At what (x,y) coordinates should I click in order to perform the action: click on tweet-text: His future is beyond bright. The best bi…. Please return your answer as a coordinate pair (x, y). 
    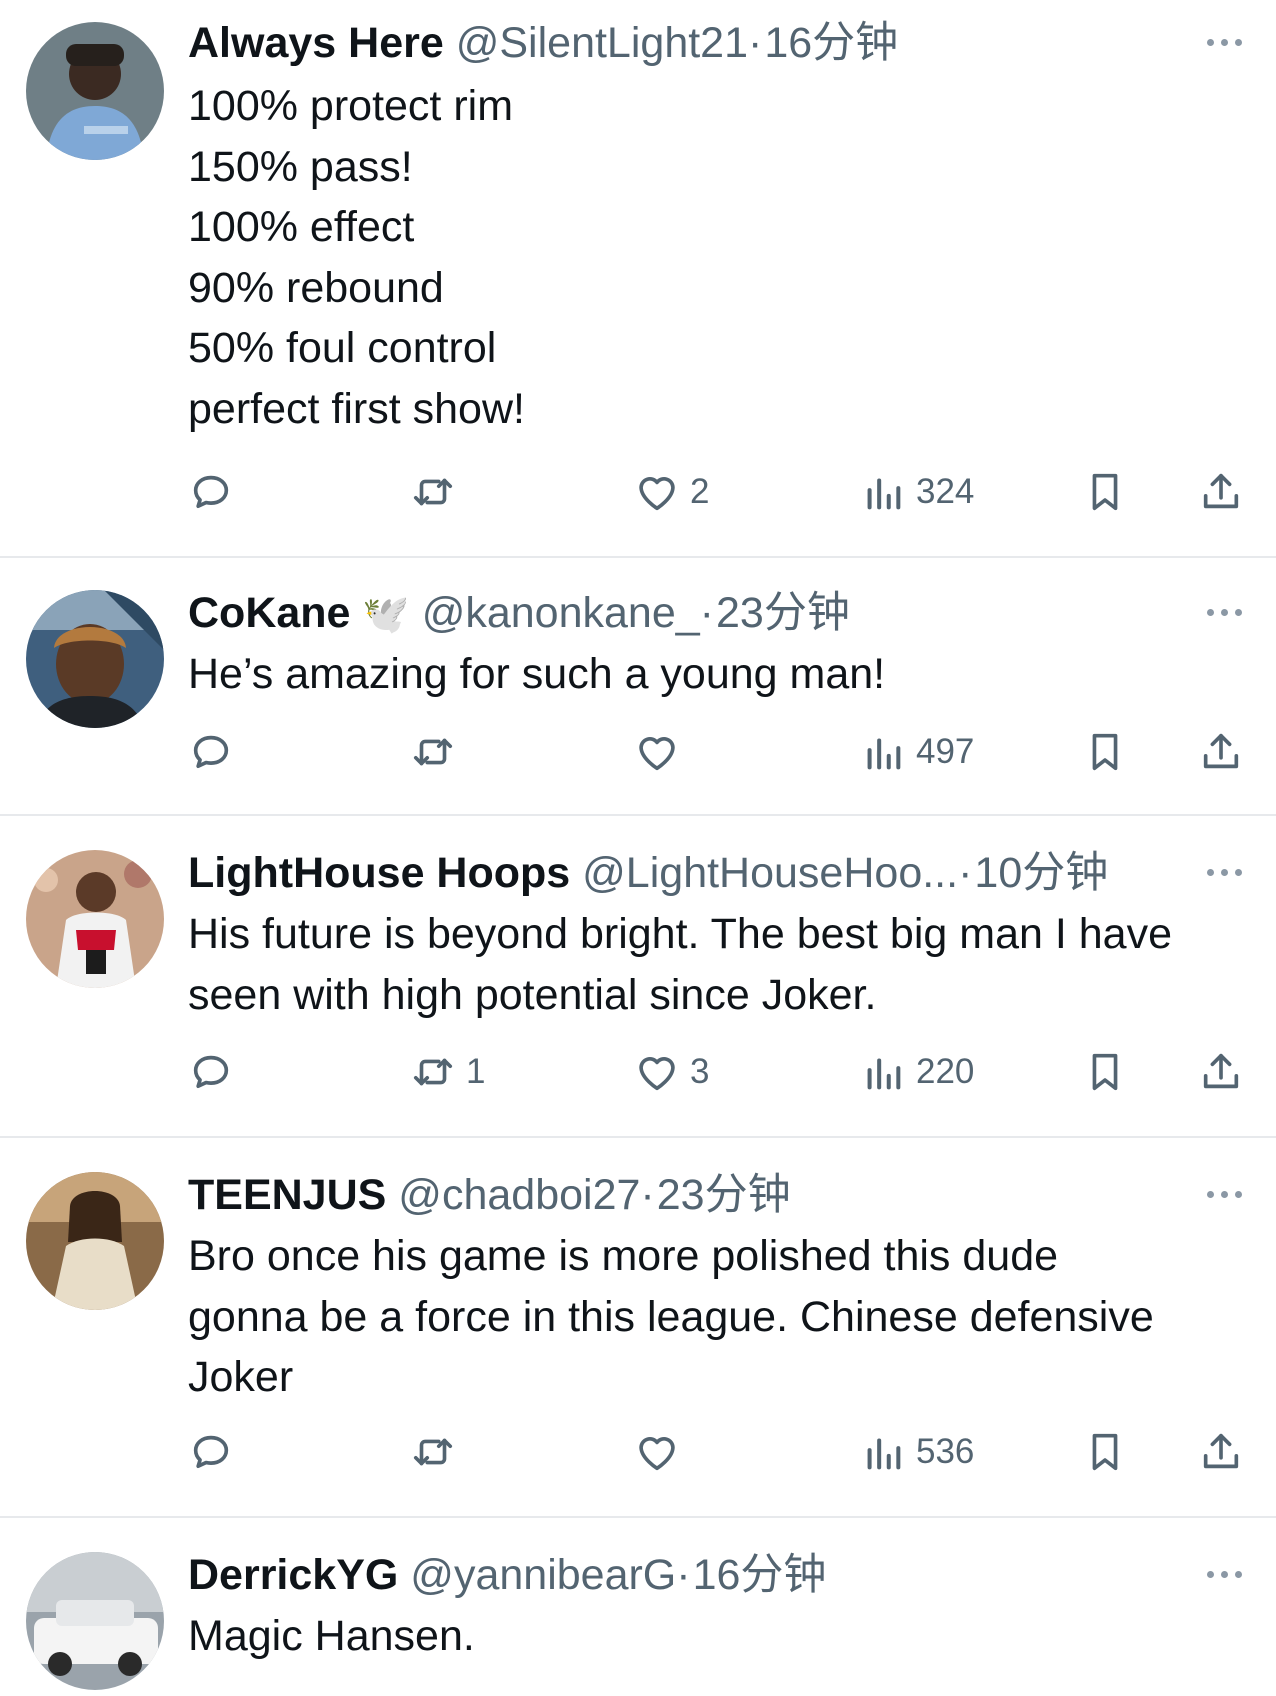
    Looking at the image, I should click on (718, 964).